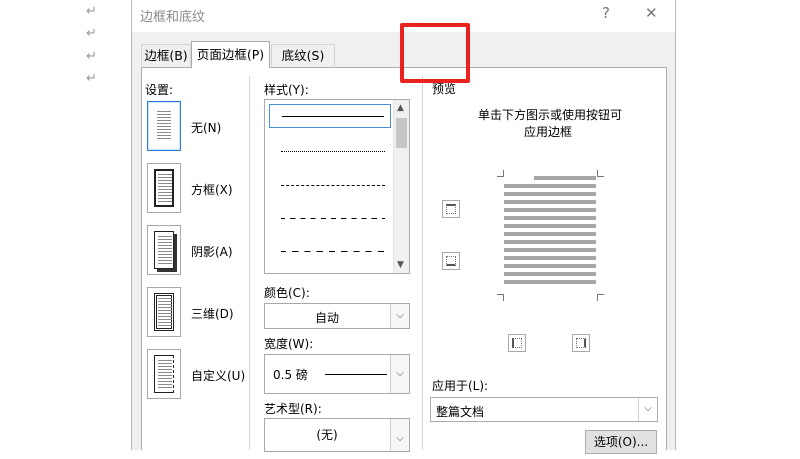 This screenshot has height=459, width=800. What do you see at coordinates (581, 343) in the screenshot?
I see `right-border-button` at bounding box center [581, 343].